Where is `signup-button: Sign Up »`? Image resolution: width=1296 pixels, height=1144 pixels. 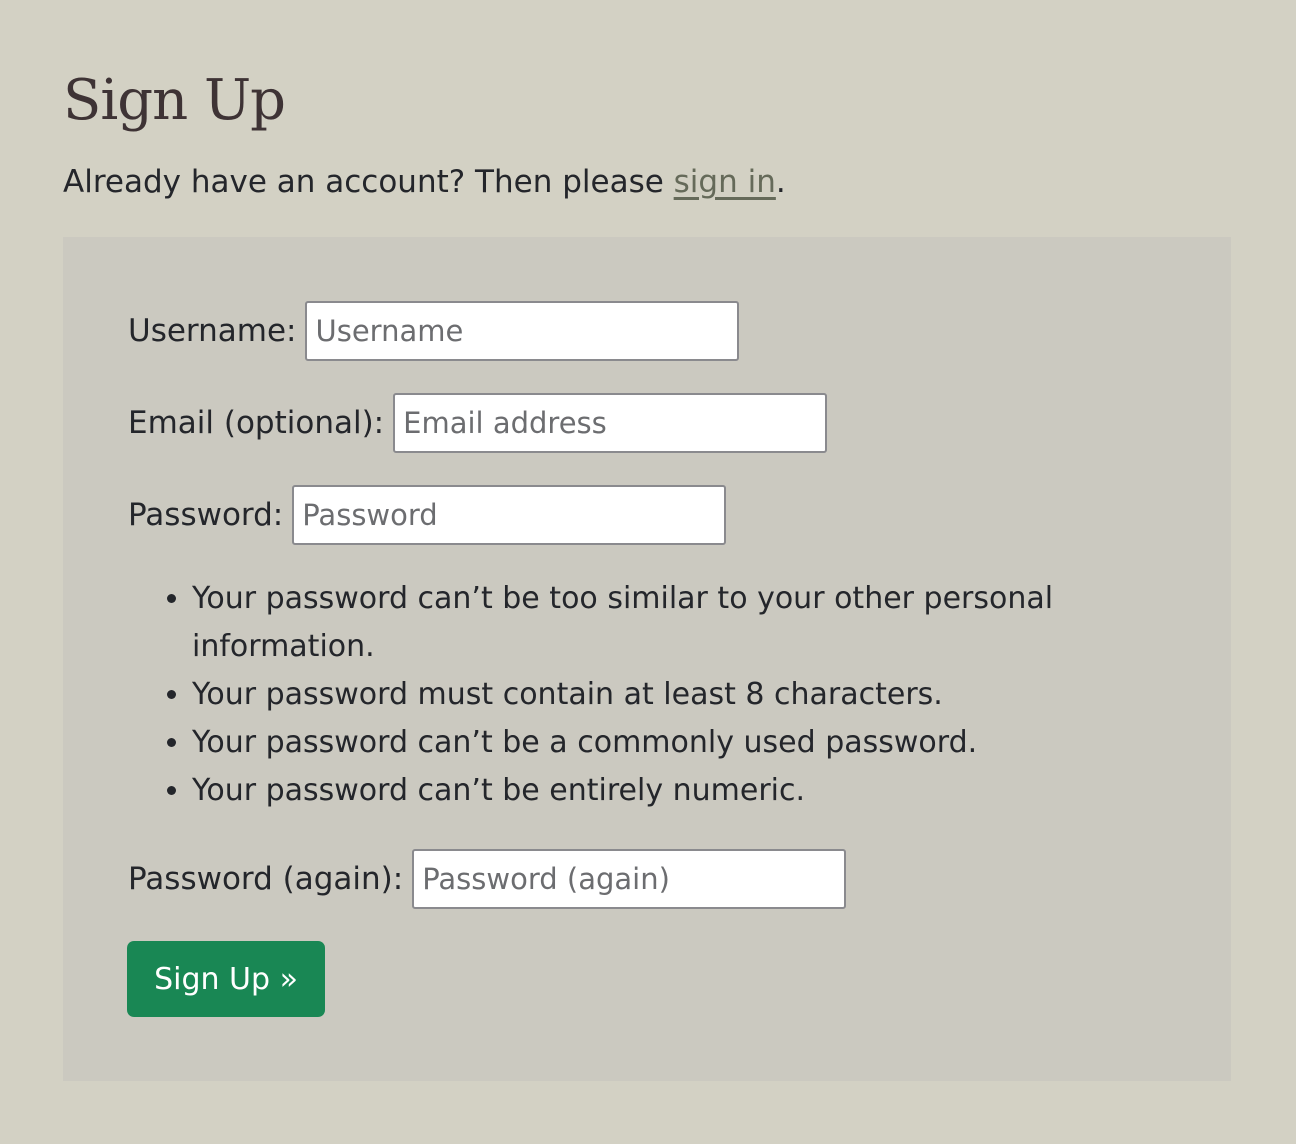
signup-button: Sign Up » is located at coordinates (226, 979).